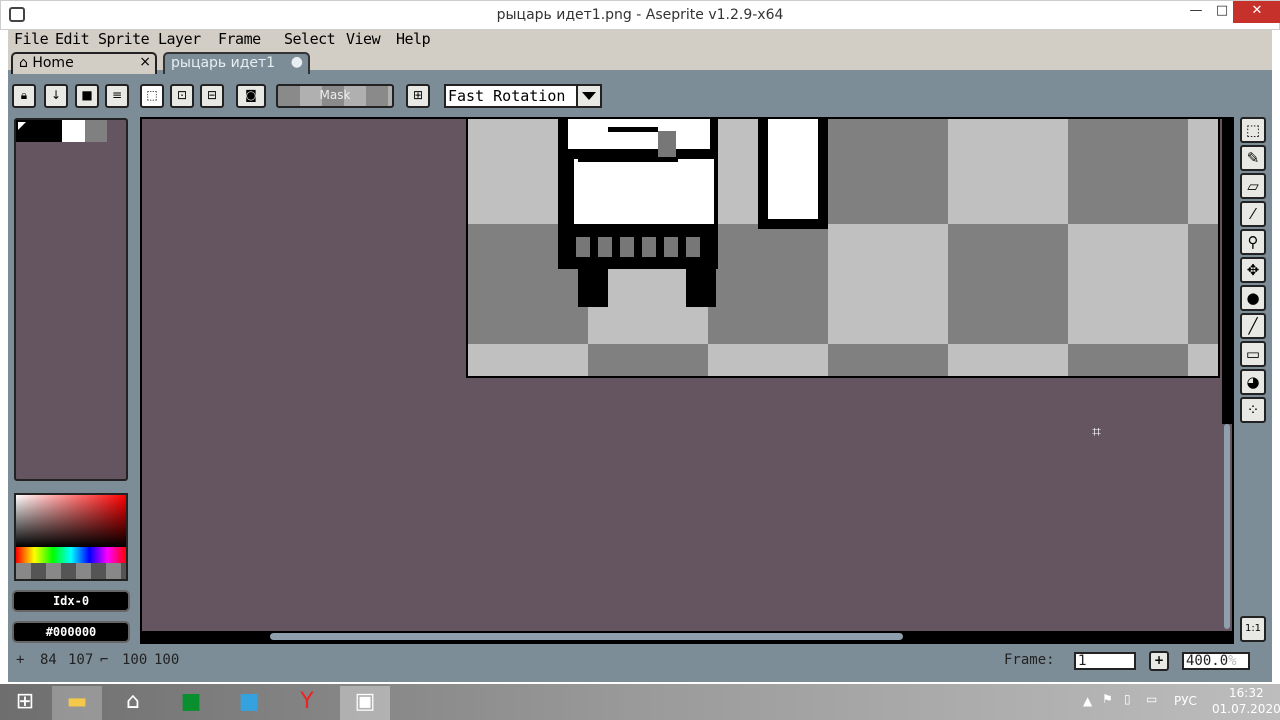 The height and width of the screenshot is (720, 1280). What do you see at coordinates (507, 96) in the screenshot?
I see `rotation-algorithm-value: Fast Rotation` at bounding box center [507, 96].